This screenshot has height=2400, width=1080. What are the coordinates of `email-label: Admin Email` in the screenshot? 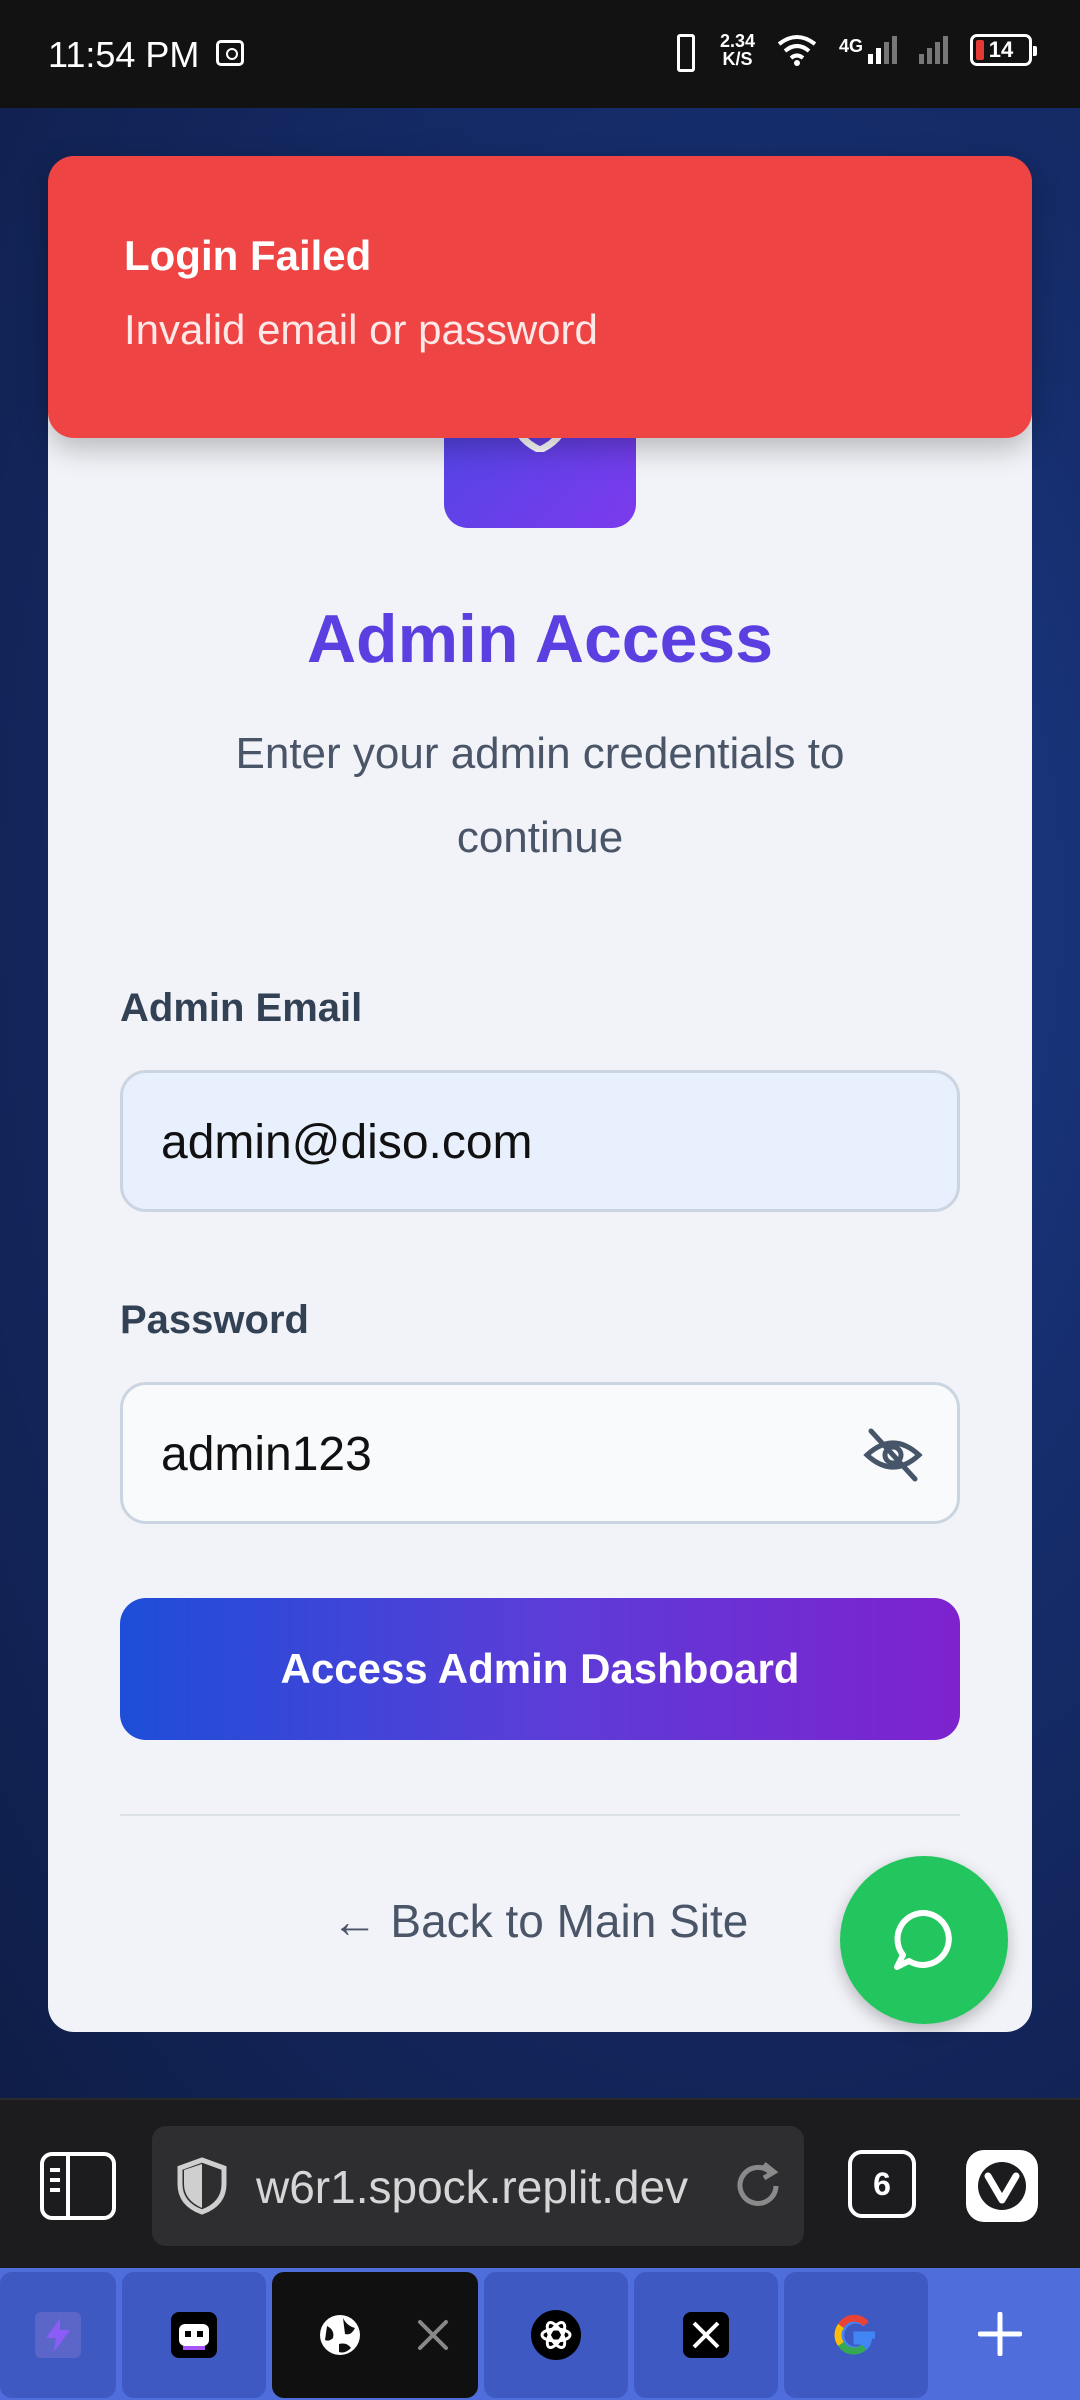 It's located at (241, 1008).